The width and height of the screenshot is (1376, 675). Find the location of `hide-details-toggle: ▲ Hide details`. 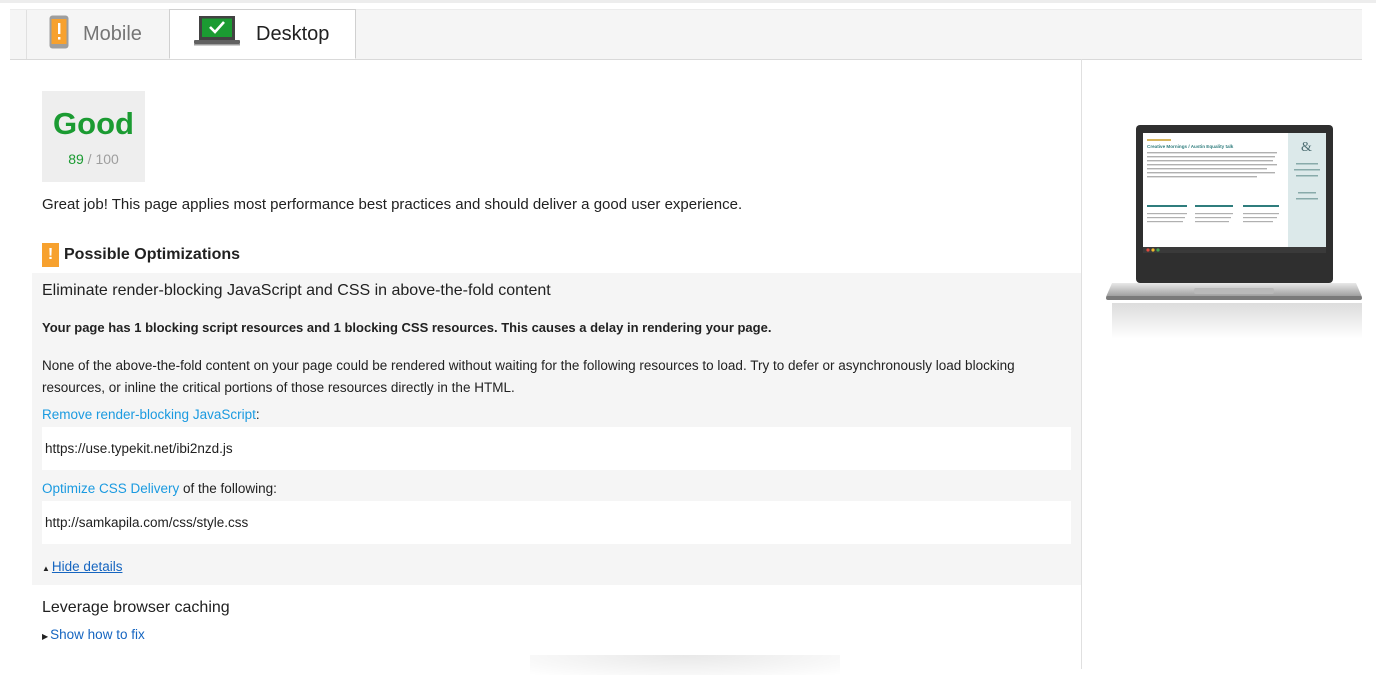

hide-details-toggle: ▲ Hide details is located at coordinates (82, 566).